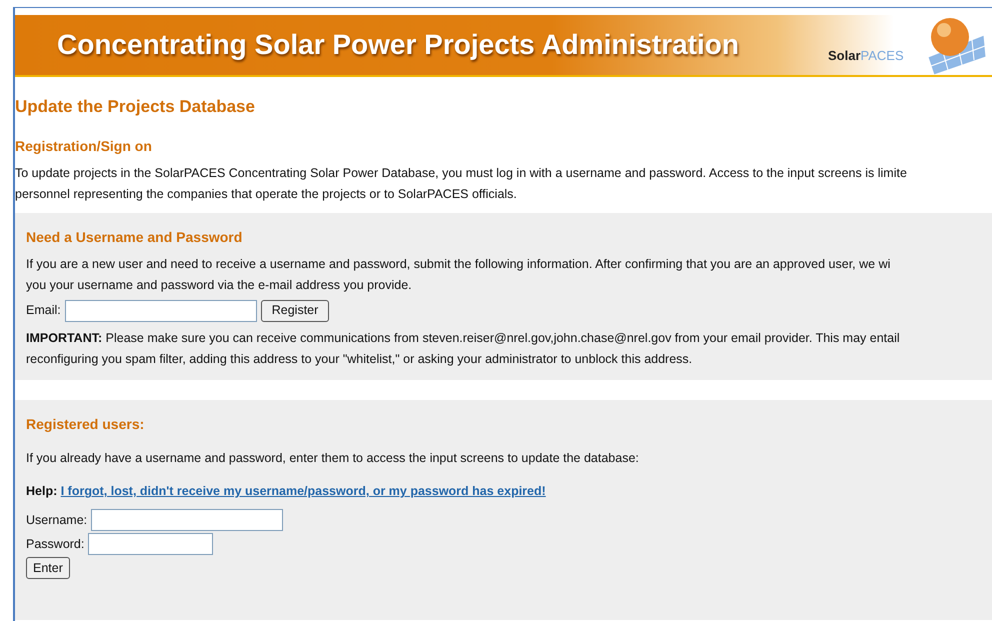  What do you see at coordinates (43, 311) in the screenshot?
I see `email-label: Email:` at bounding box center [43, 311].